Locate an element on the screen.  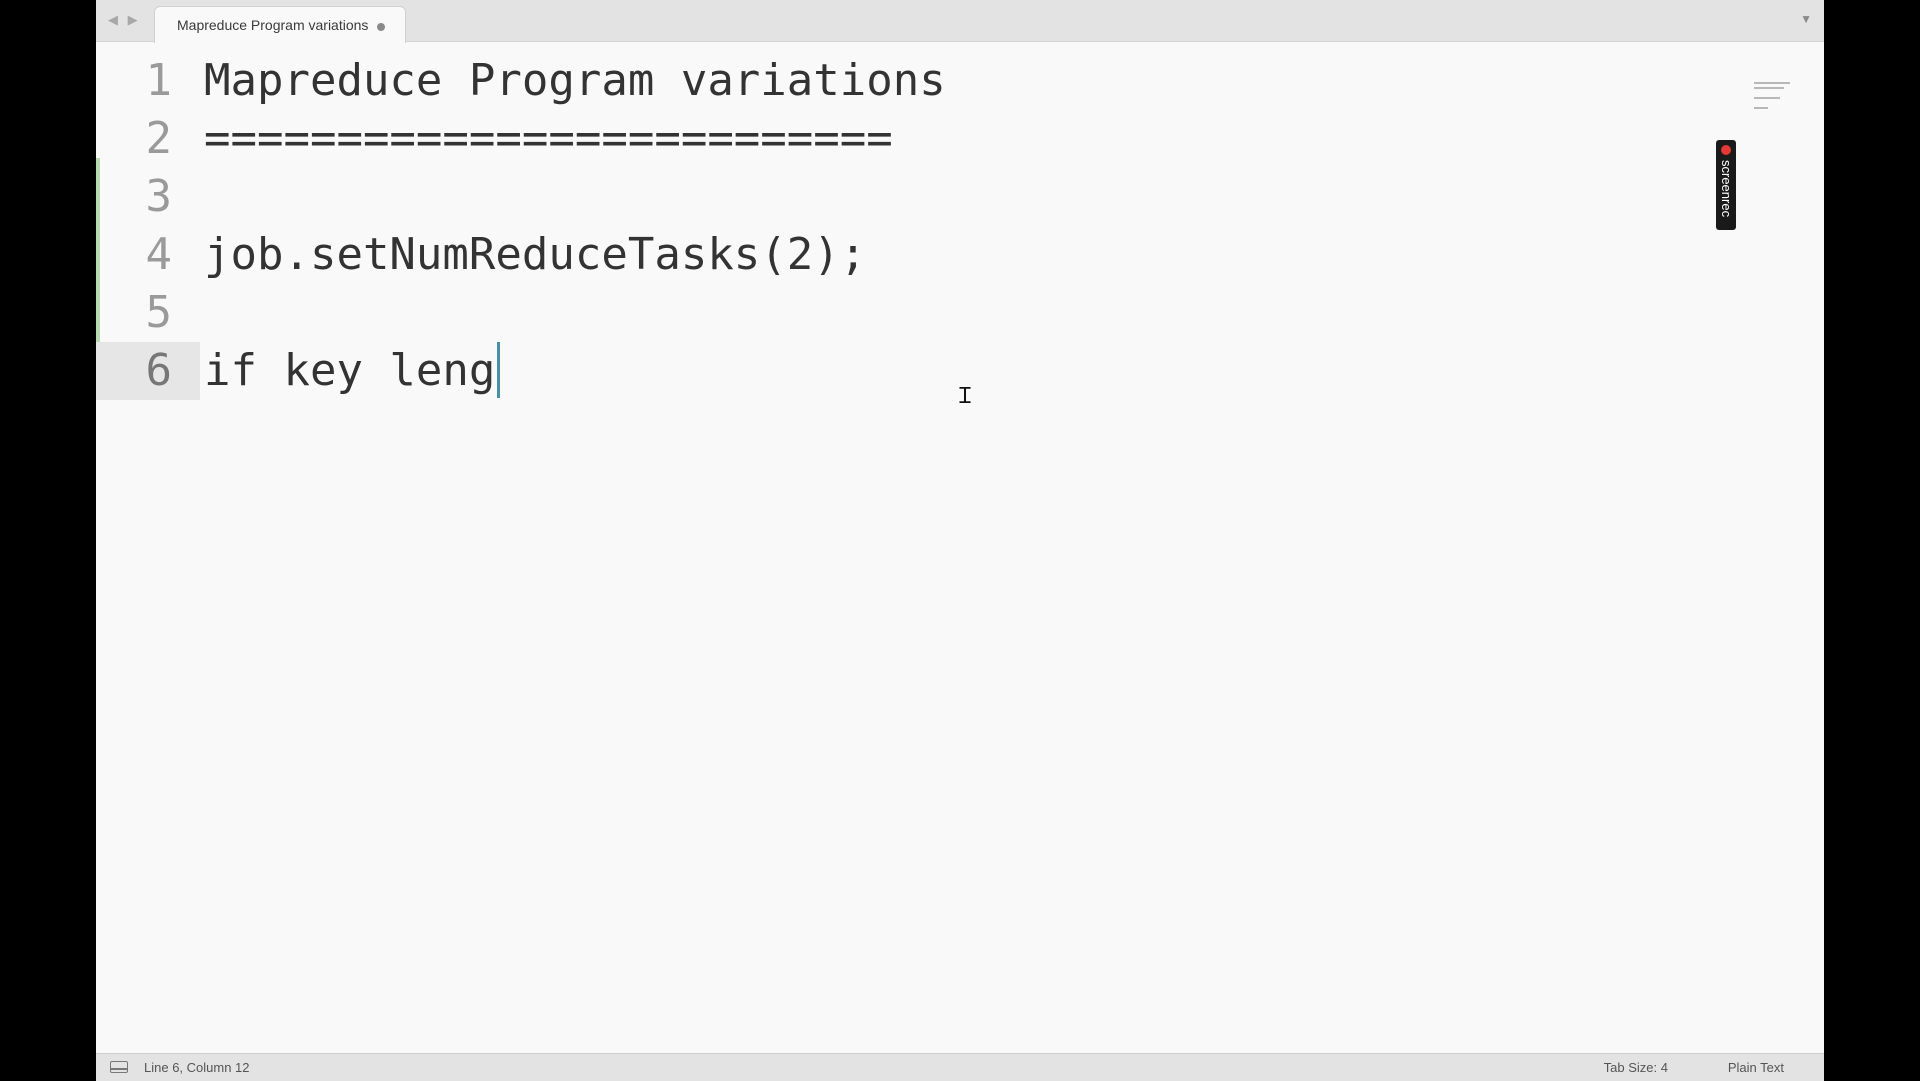
line-text: job.setNumReduceTasks(2); is located at coordinates (535, 254).